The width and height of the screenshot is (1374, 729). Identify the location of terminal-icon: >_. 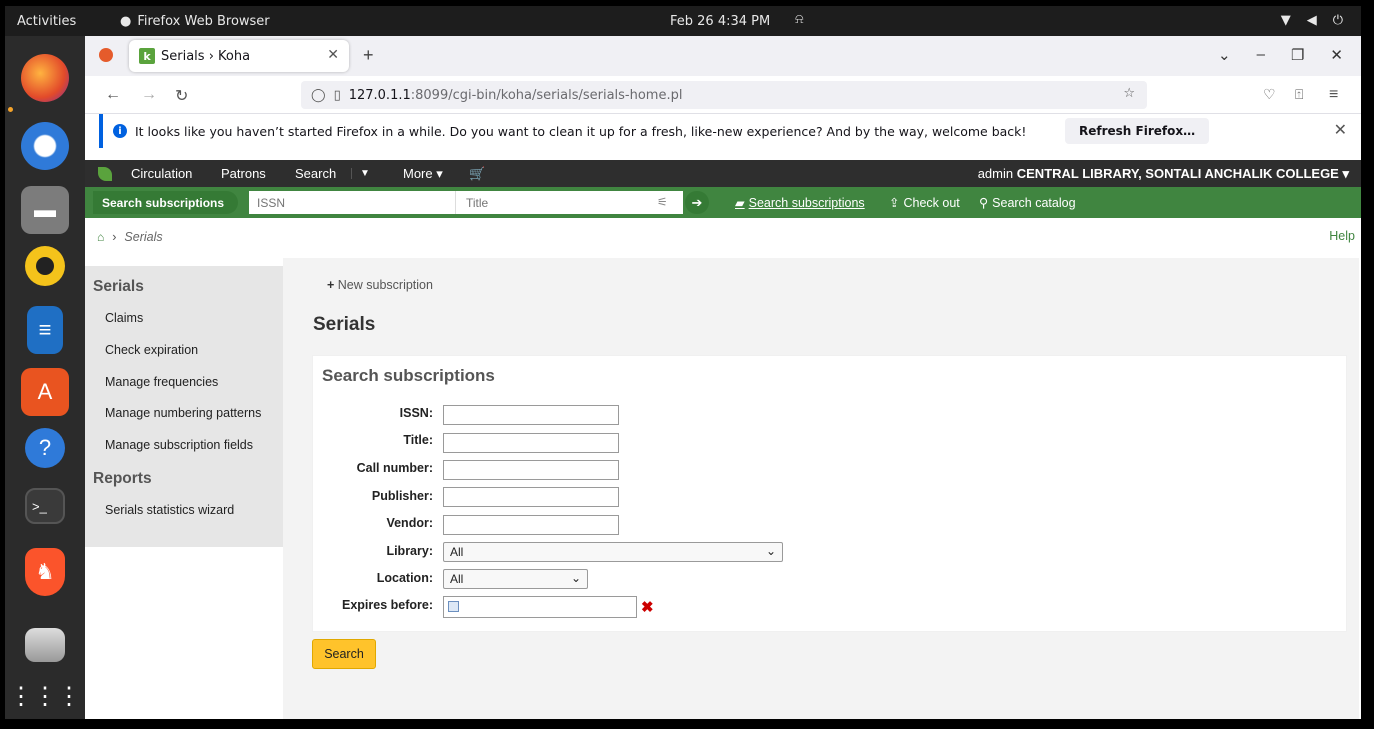
(45, 506).